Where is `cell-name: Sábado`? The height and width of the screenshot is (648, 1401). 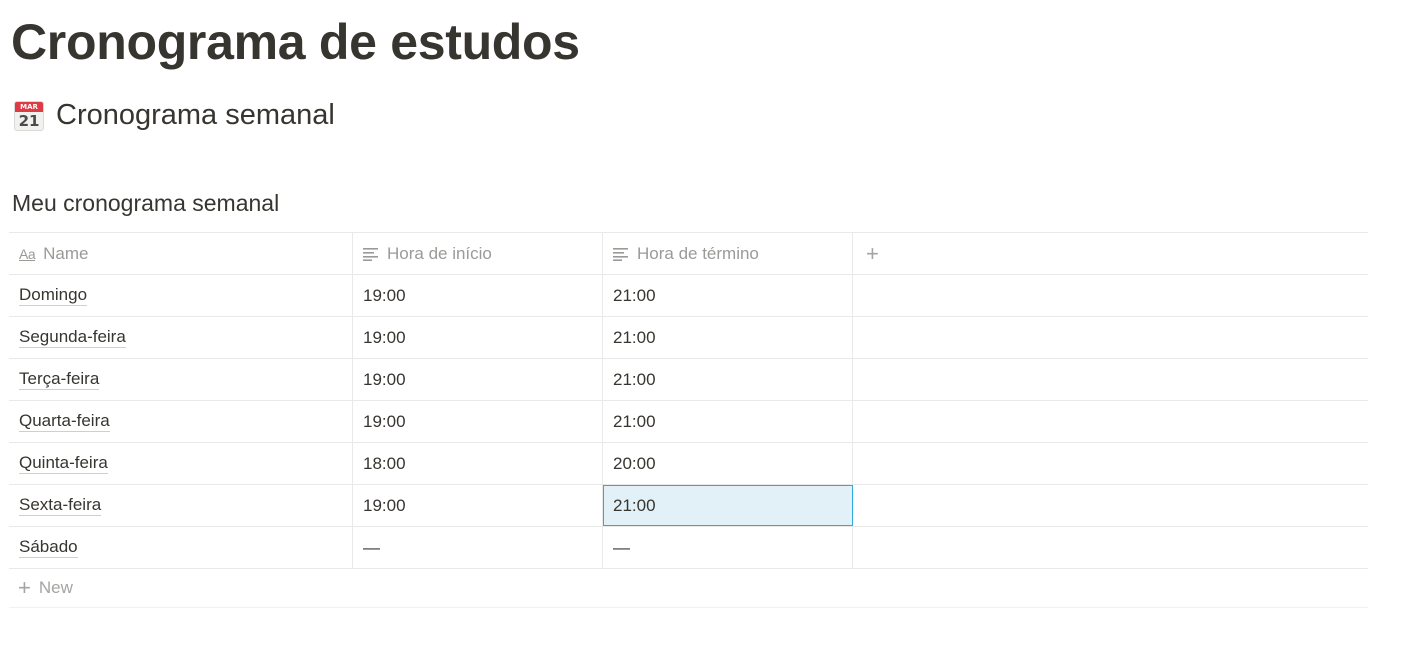 cell-name: Sábado is located at coordinates (181, 547).